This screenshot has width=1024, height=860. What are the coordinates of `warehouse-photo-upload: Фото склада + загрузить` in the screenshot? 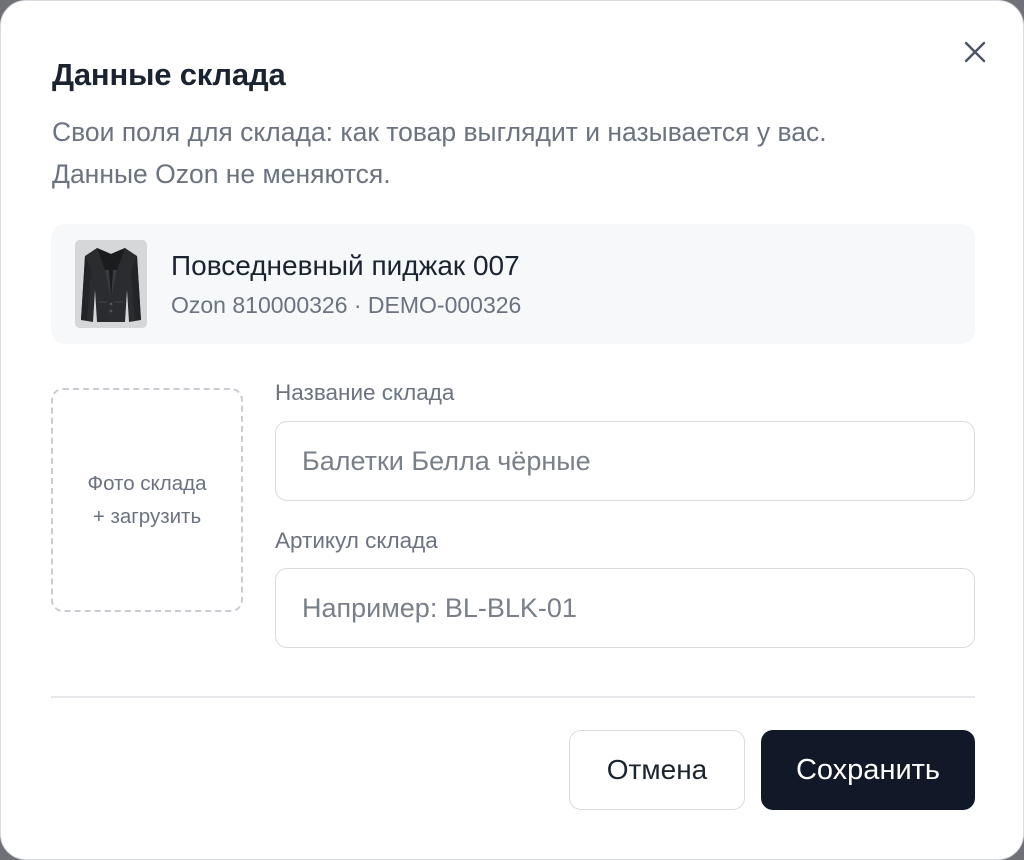 It's located at (147, 500).